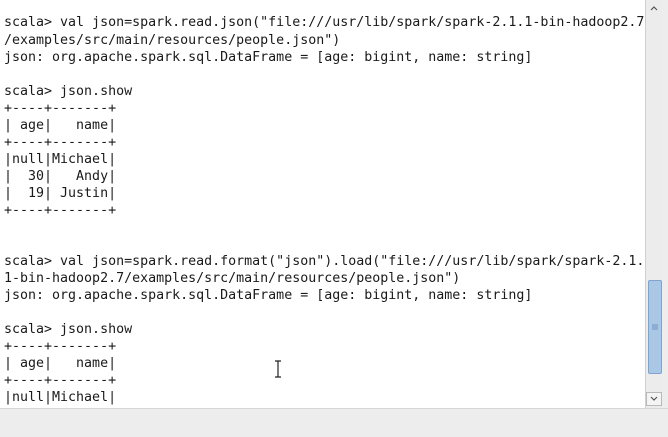  I want to click on scroll-down-arrow-icon, so click(654, 399).